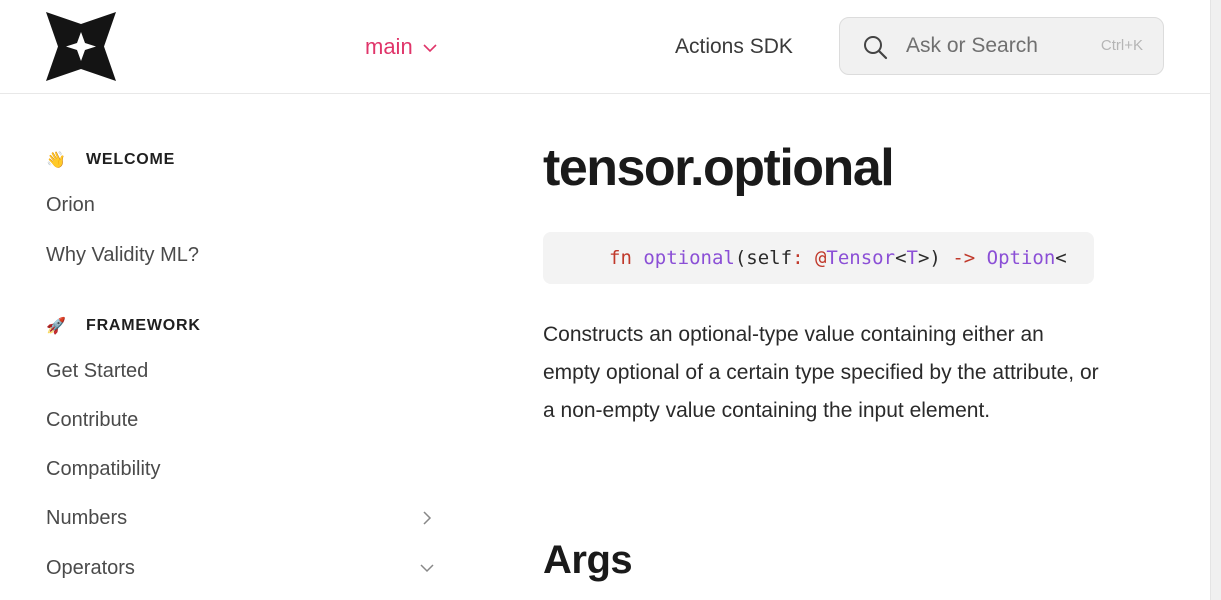 This screenshot has height=600, width=1221. I want to click on page-scrollbar, so click(1215, 300).